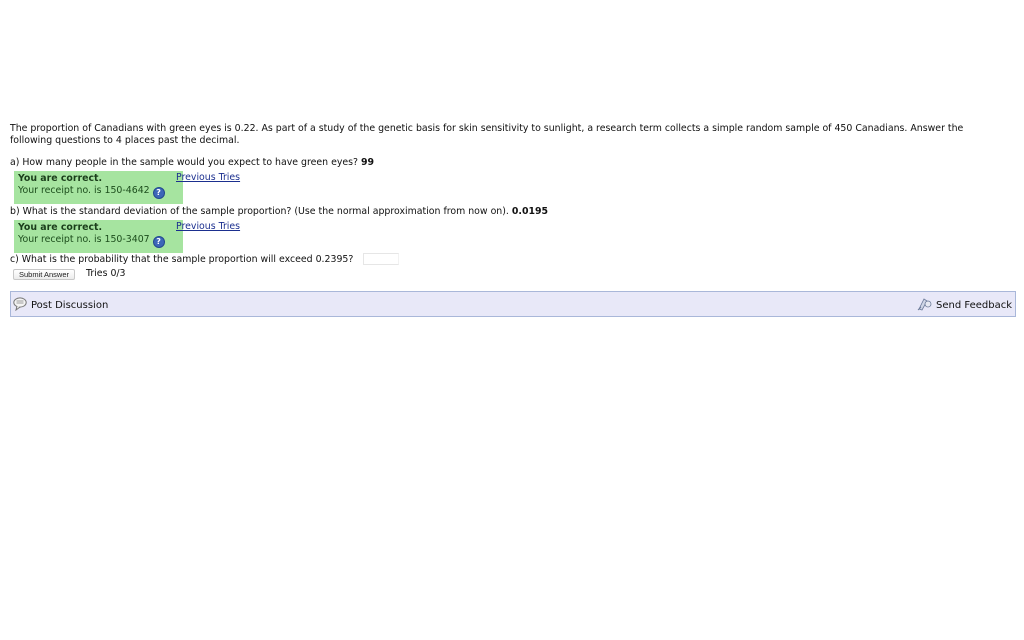 The height and width of the screenshot is (640, 1024). Describe the element at coordinates (924, 304) in the screenshot. I see `feedback-icon` at that location.